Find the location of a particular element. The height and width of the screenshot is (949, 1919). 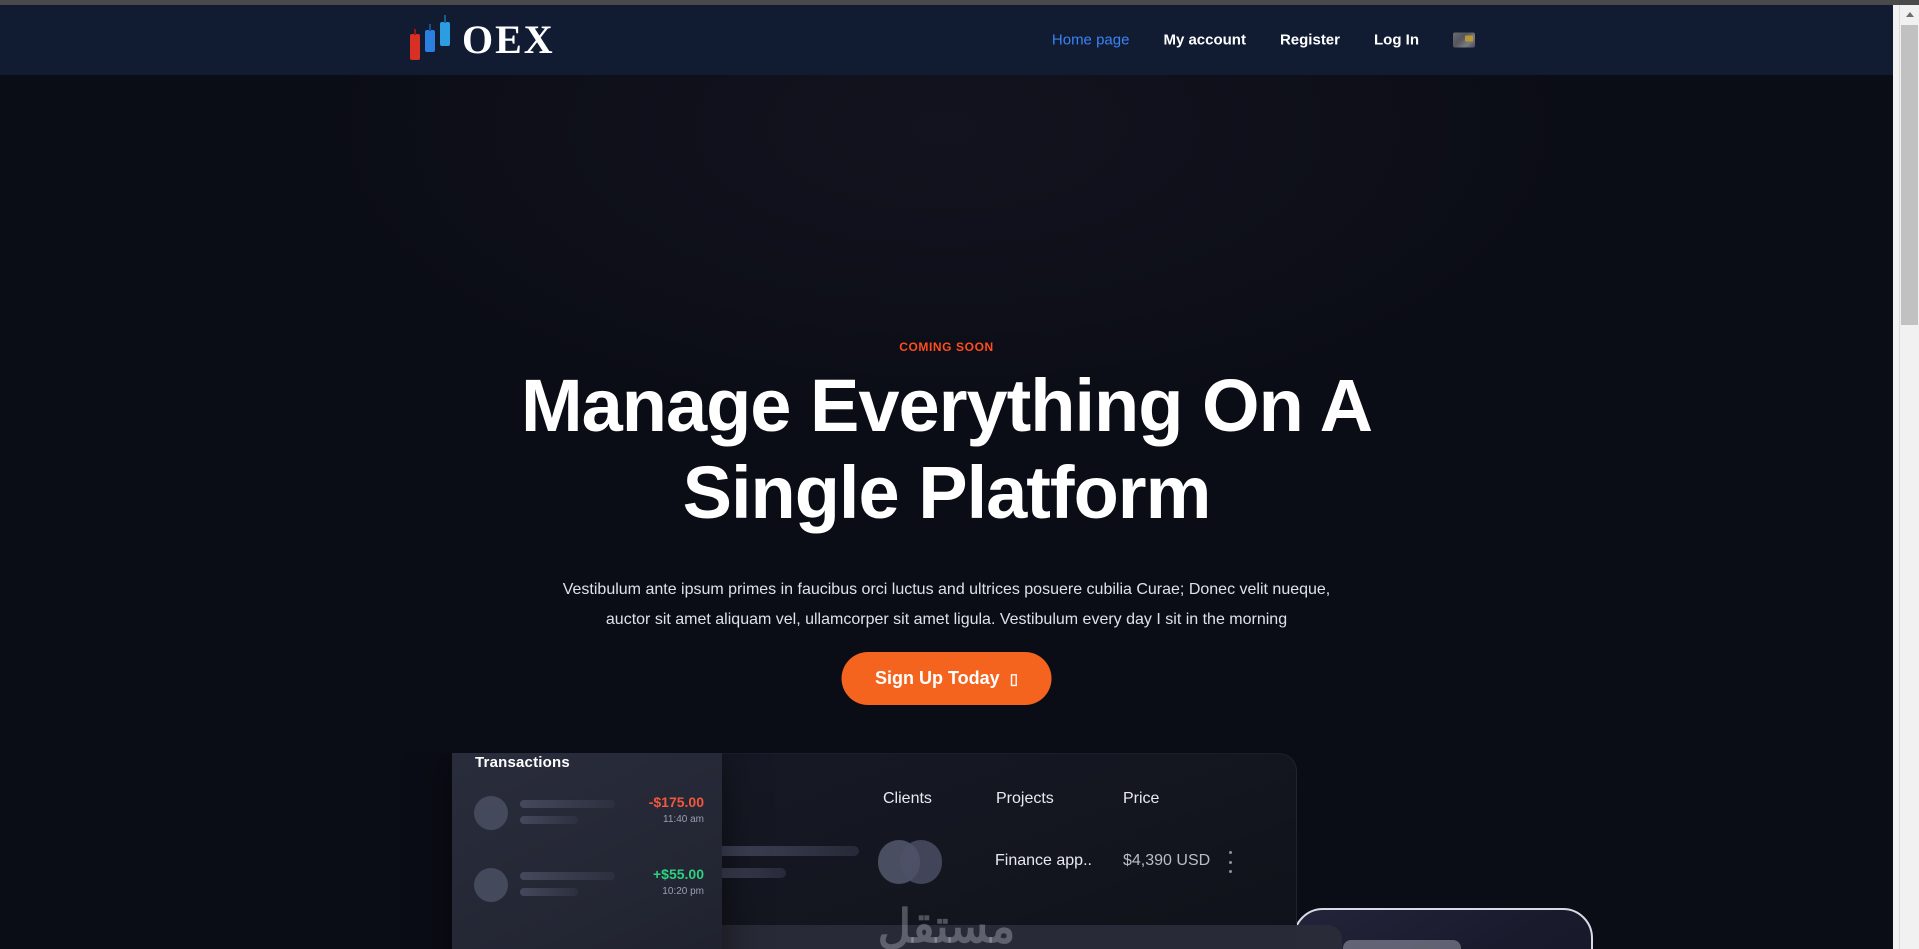

nav-link-register: Register is located at coordinates (1310, 40).